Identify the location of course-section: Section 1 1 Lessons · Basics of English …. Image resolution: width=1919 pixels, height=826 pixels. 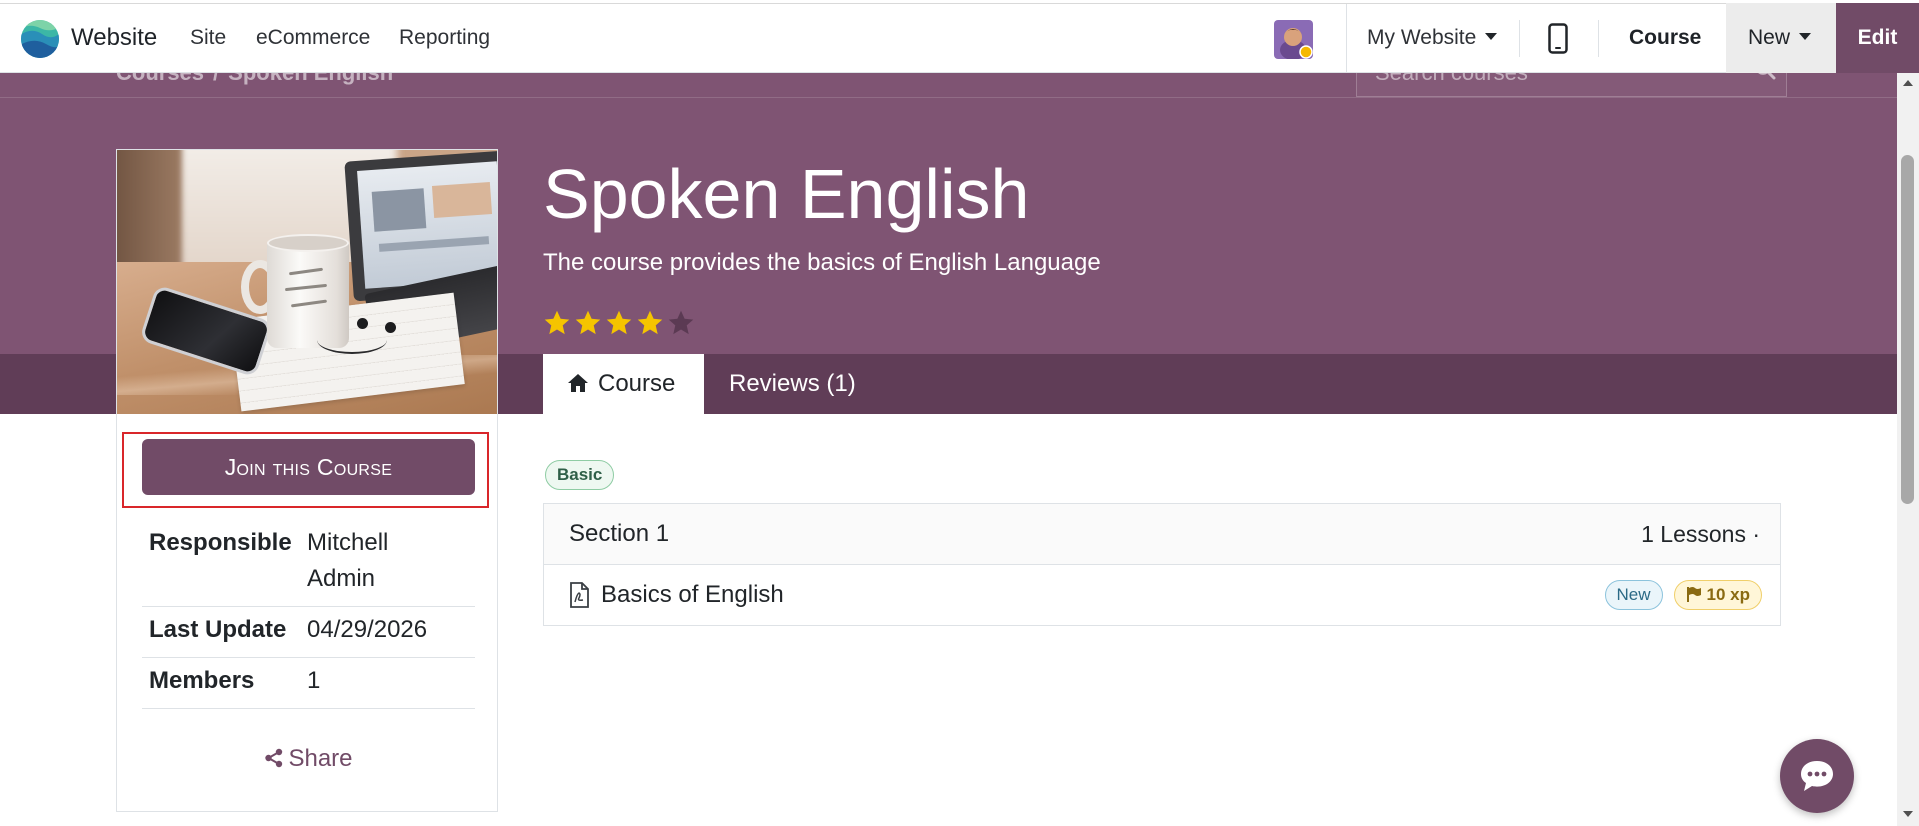
(1162, 564).